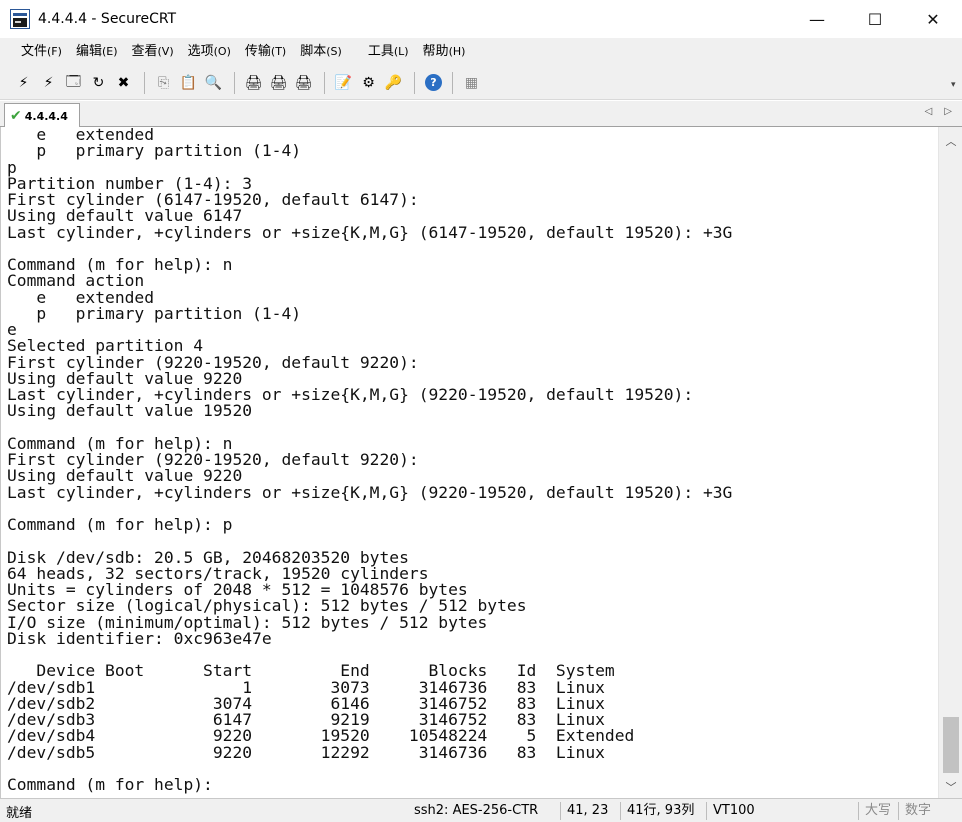 This screenshot has height=822, width=962. I want to click on status-protocol: ssh2: AES-256-CTR, so click(476, 810).